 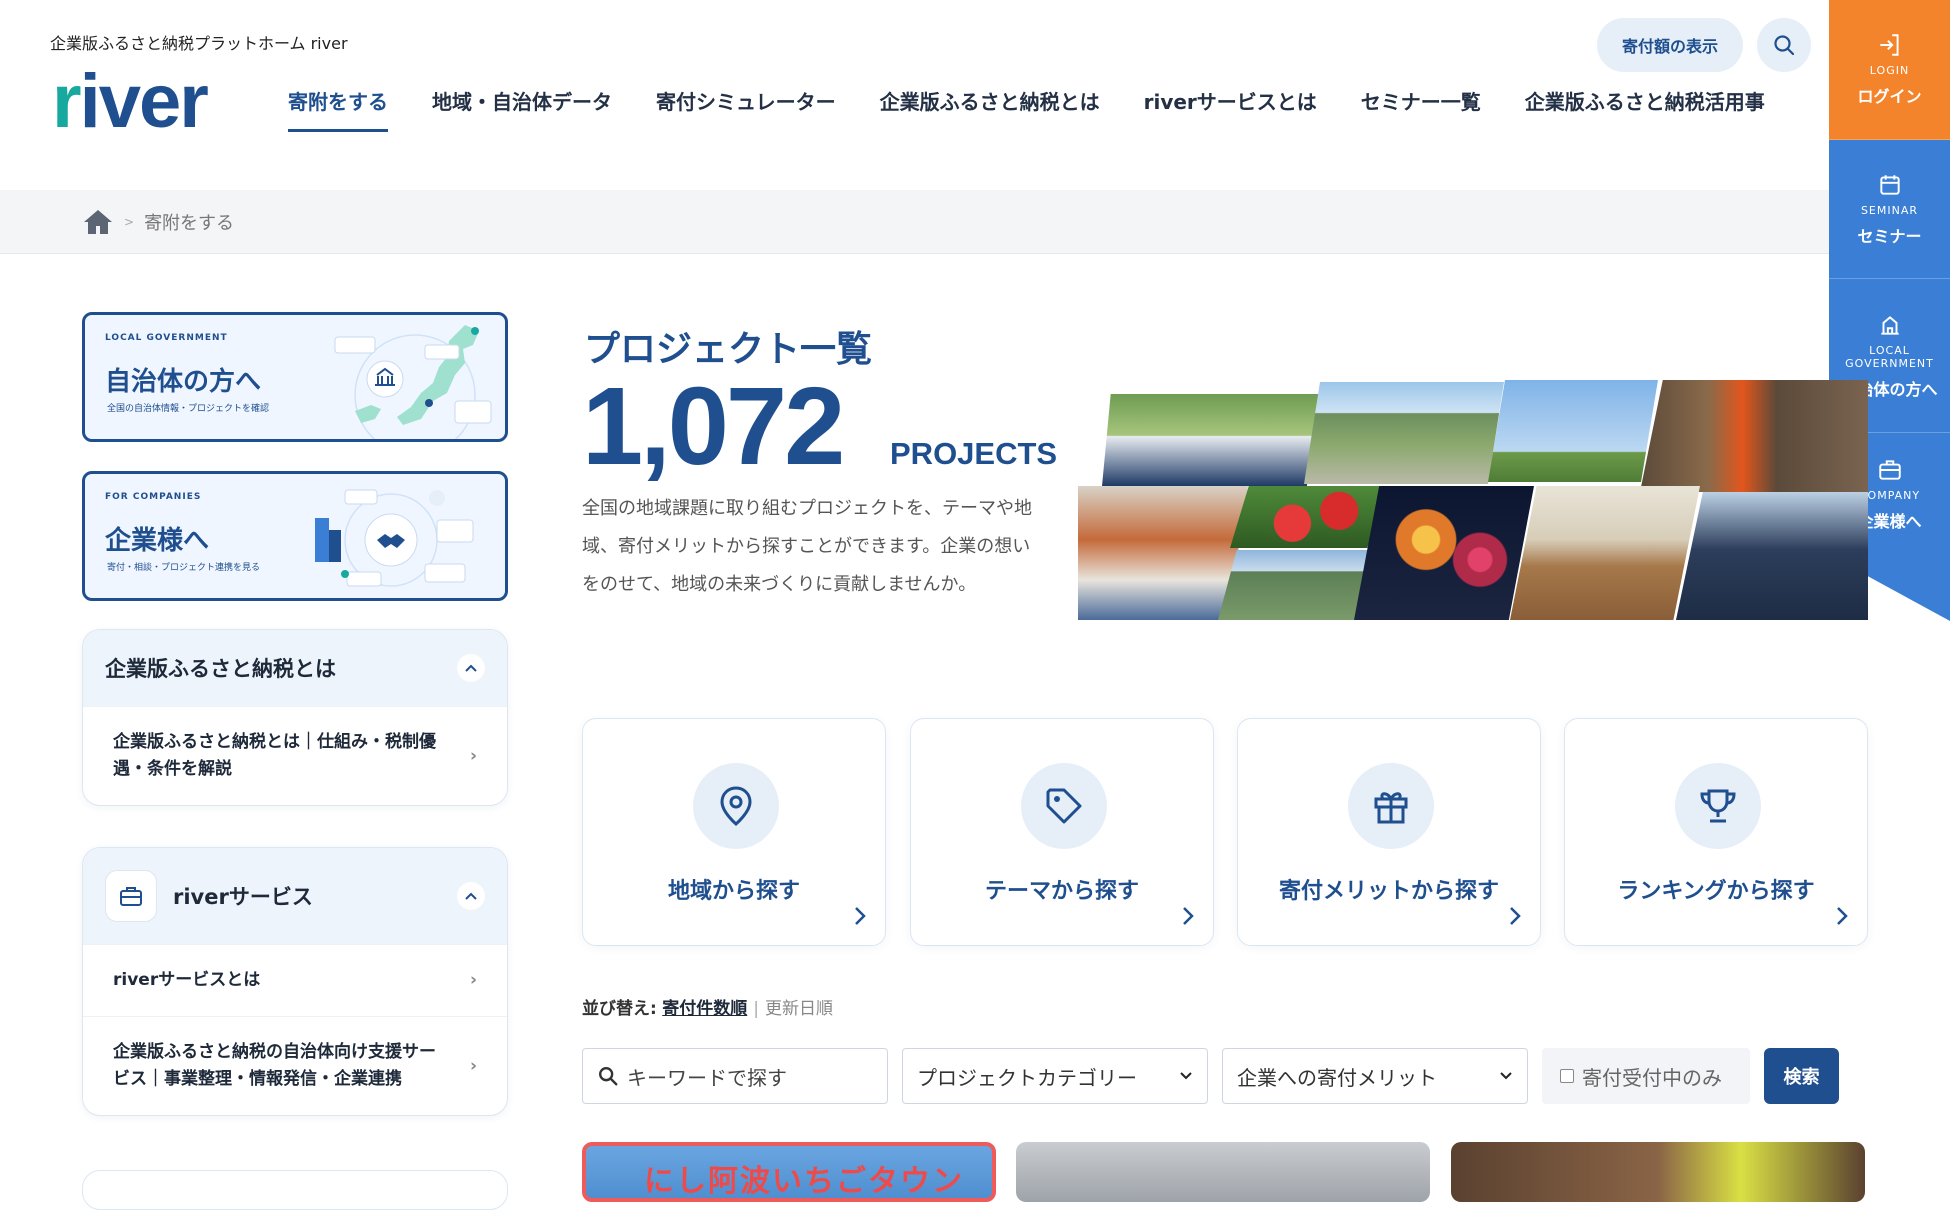 What do you see at coordinates (274, 755) in the screenshot?
I see `accordion-item-label: 企業版ふるさと納税とは｜仕組み・税制優遇・条件を解説` at bounding box center [274, 755].